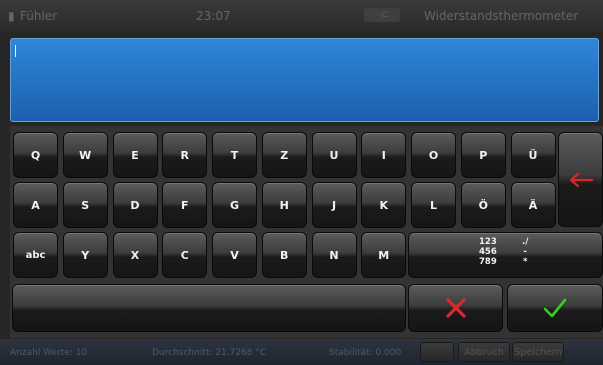 This screenshot has height=365, width=603. I want to click on key-b: B, so click(284, 255).